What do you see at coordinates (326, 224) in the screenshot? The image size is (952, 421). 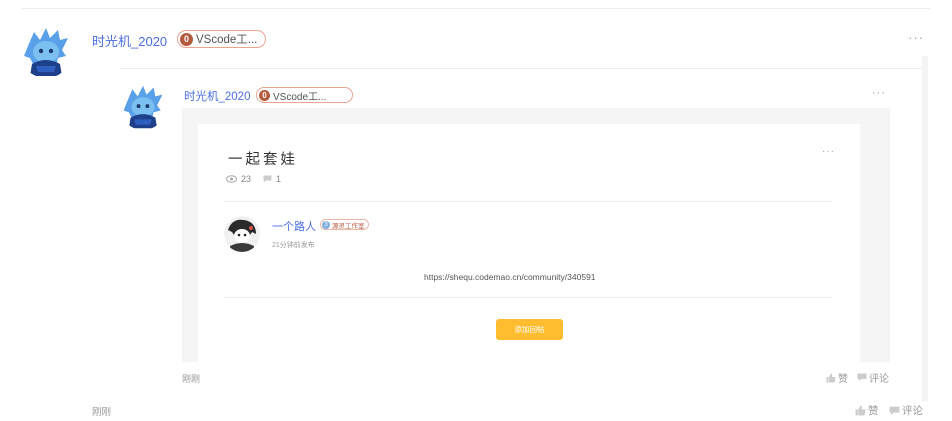 I see `badge-icon: 3` at bounding box center [326, 224].